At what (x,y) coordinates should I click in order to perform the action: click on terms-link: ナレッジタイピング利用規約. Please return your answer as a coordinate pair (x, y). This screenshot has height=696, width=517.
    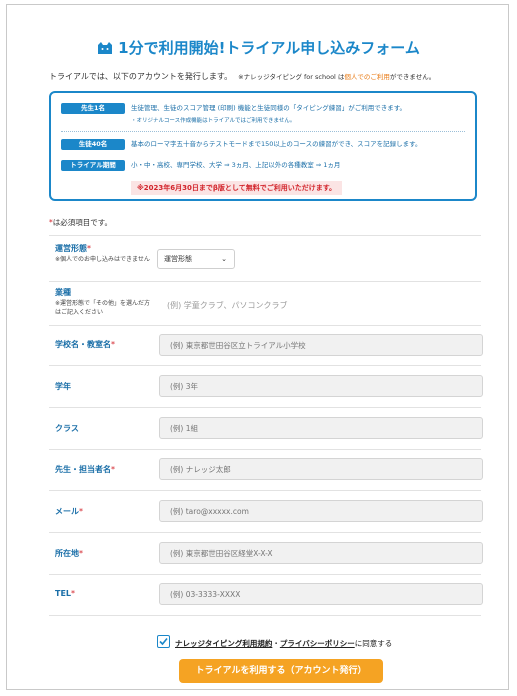
    Looking at the image, I should click on (223, 643).